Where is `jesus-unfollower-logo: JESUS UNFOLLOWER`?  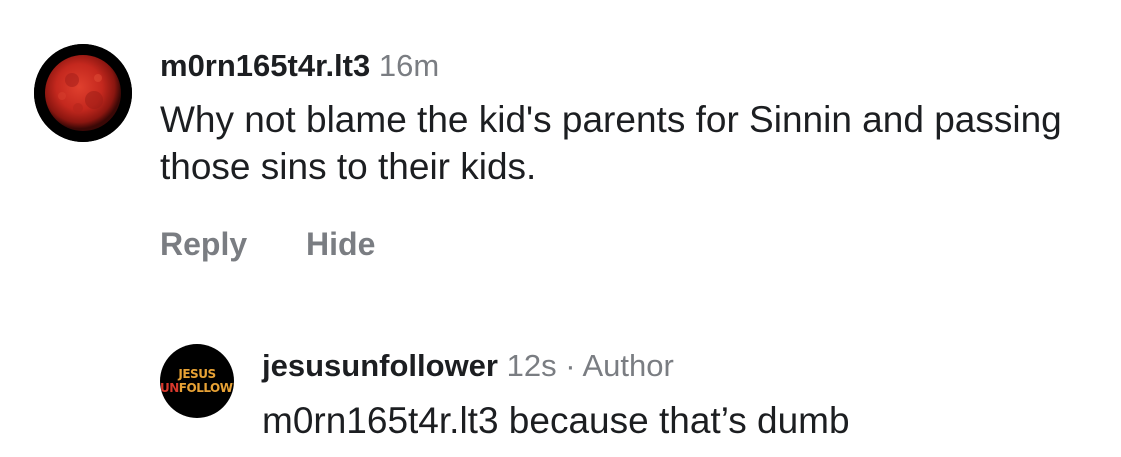 jesus-unfollower-logo: JESUS UNFOLLOWER is located at coordinates (197, 381).